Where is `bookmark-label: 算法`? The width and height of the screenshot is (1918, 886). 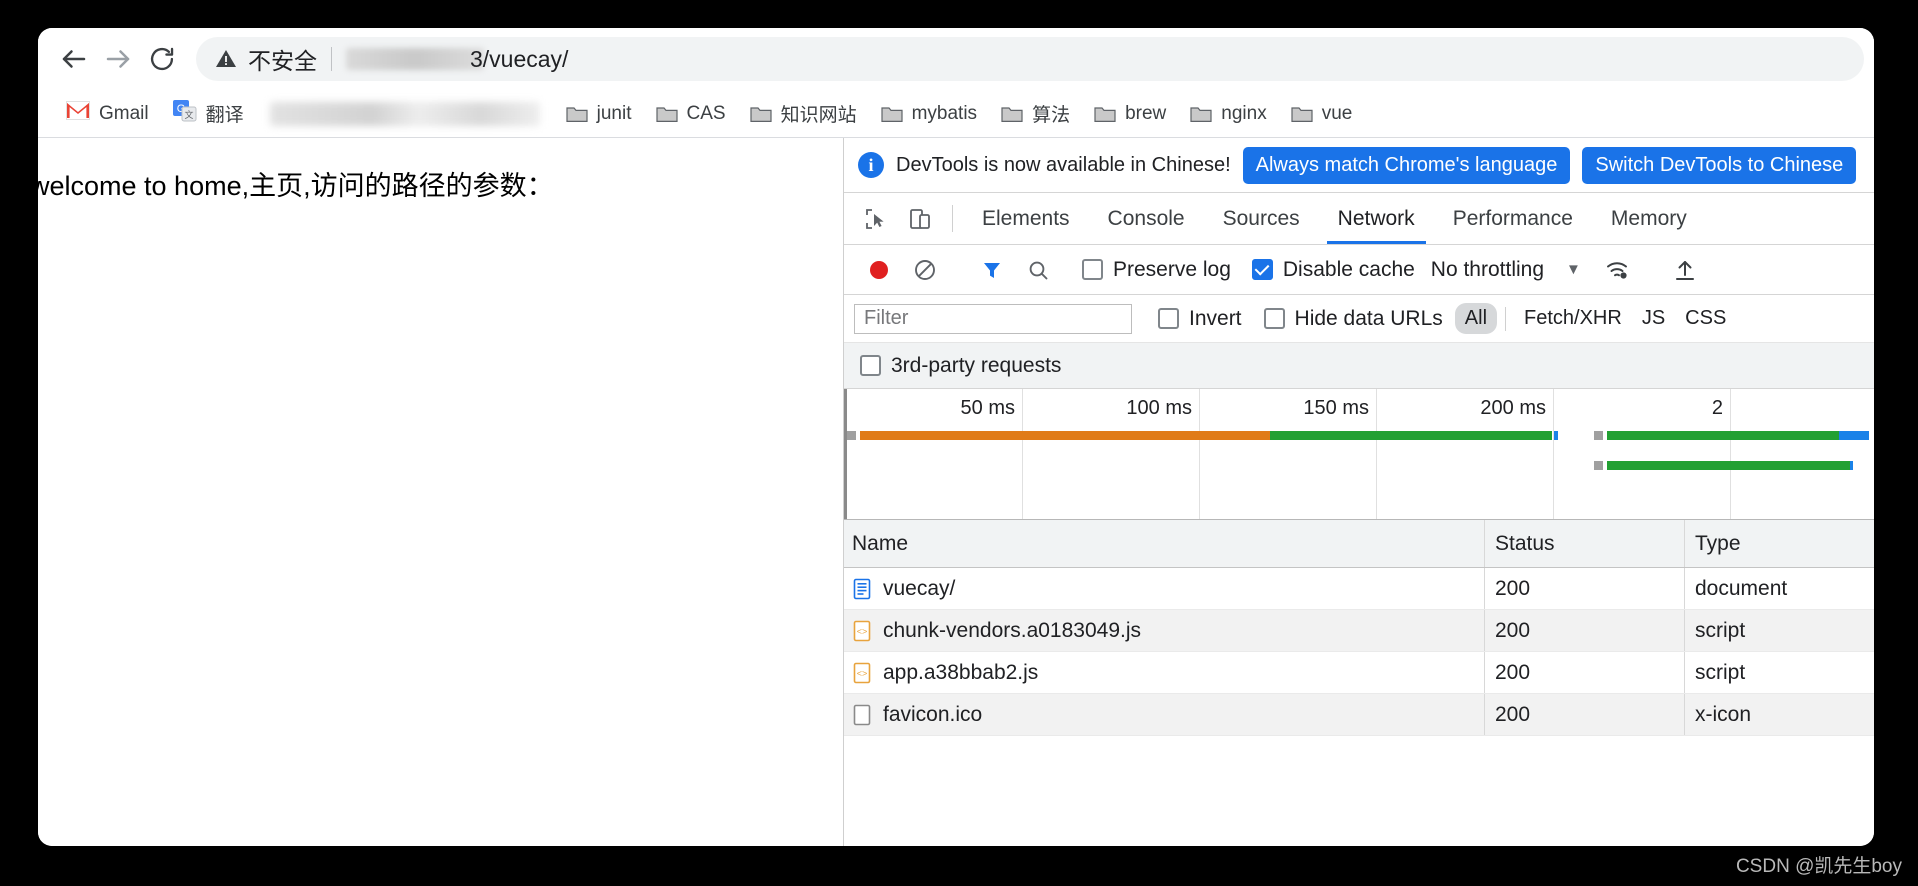 bookmark-label: 算法 is located at coordinates (1051, 115).